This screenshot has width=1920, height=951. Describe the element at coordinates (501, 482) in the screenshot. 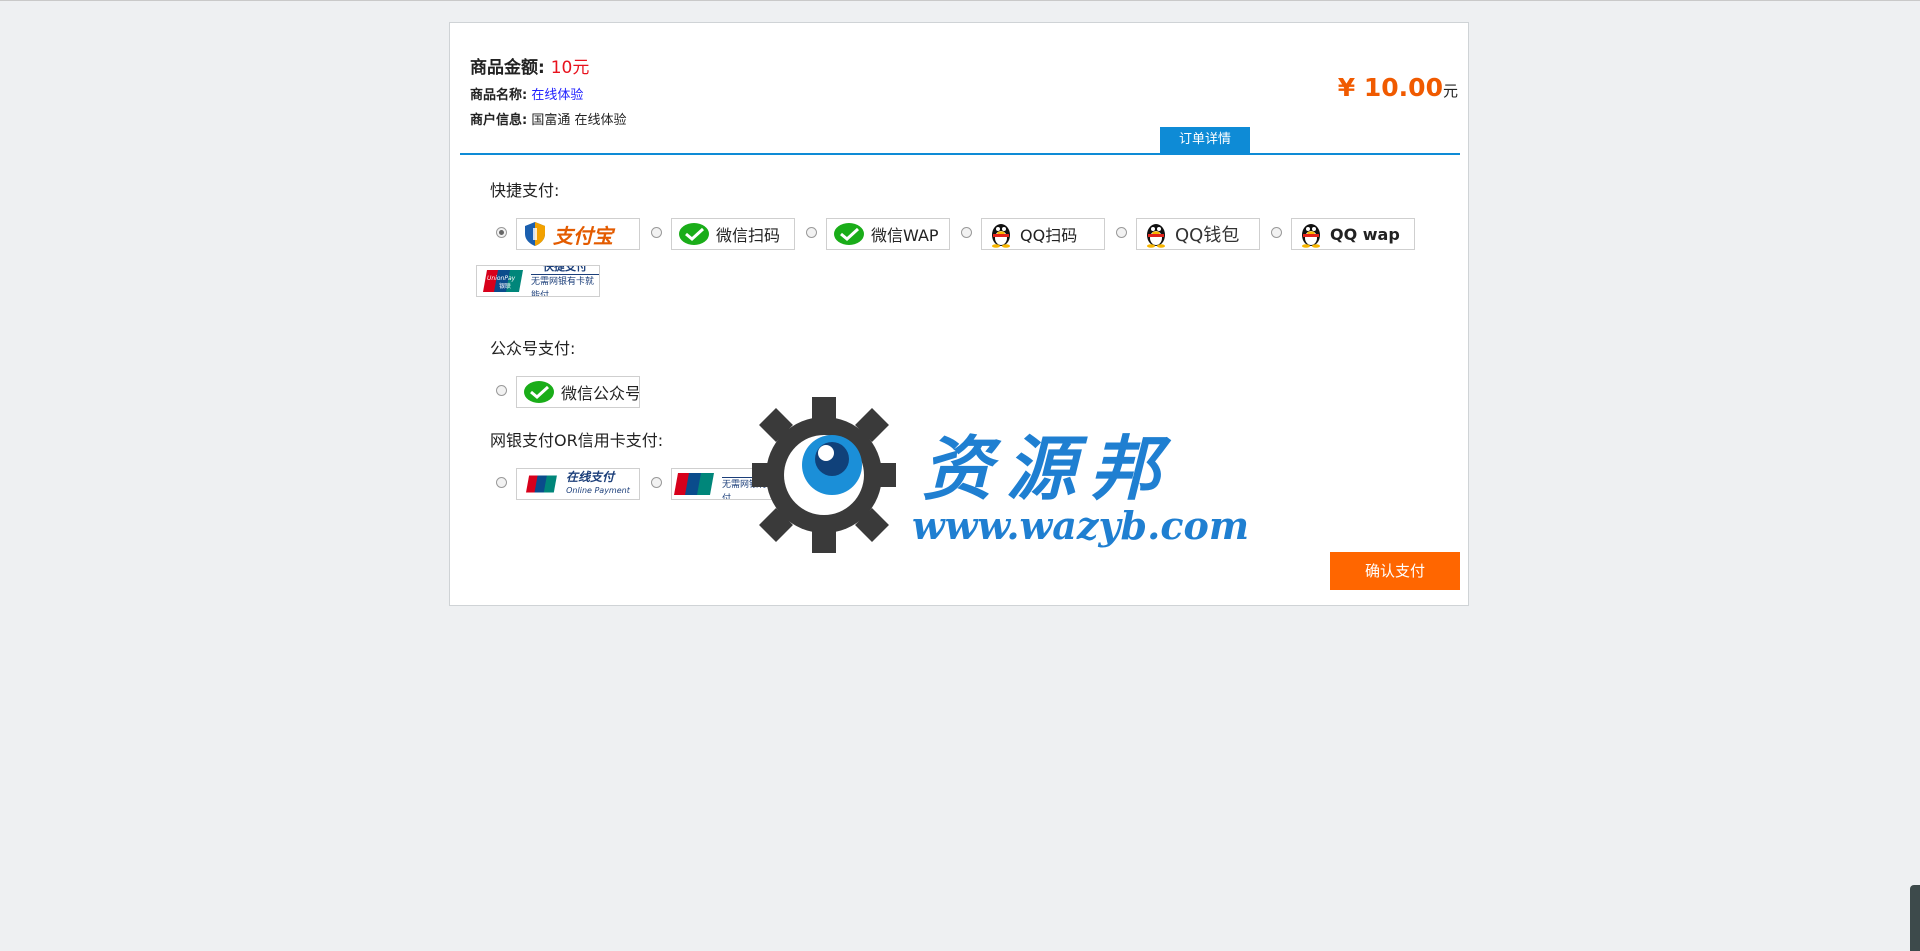

I see `radio-online-payment` at that location.